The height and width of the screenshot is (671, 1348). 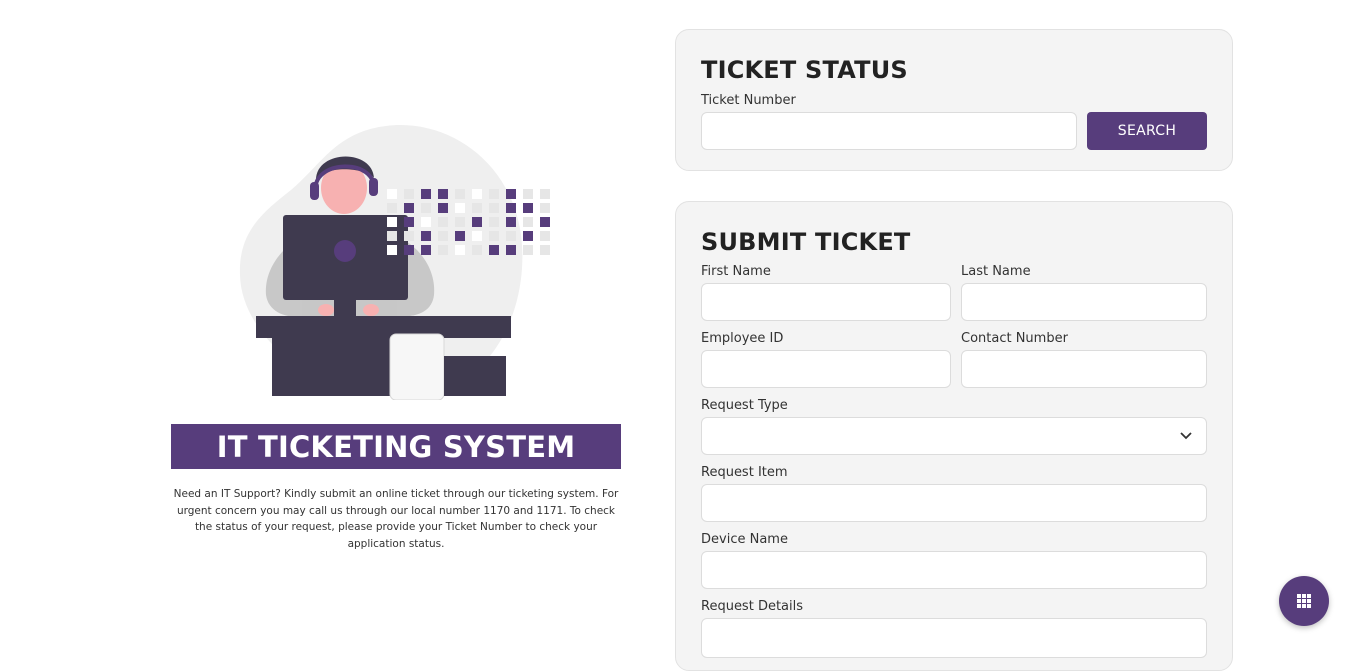 What do you see at coordinates (752, 606) in the screenshot?
I see `request-details-label: Request Details` at bounding box center [752, 606].